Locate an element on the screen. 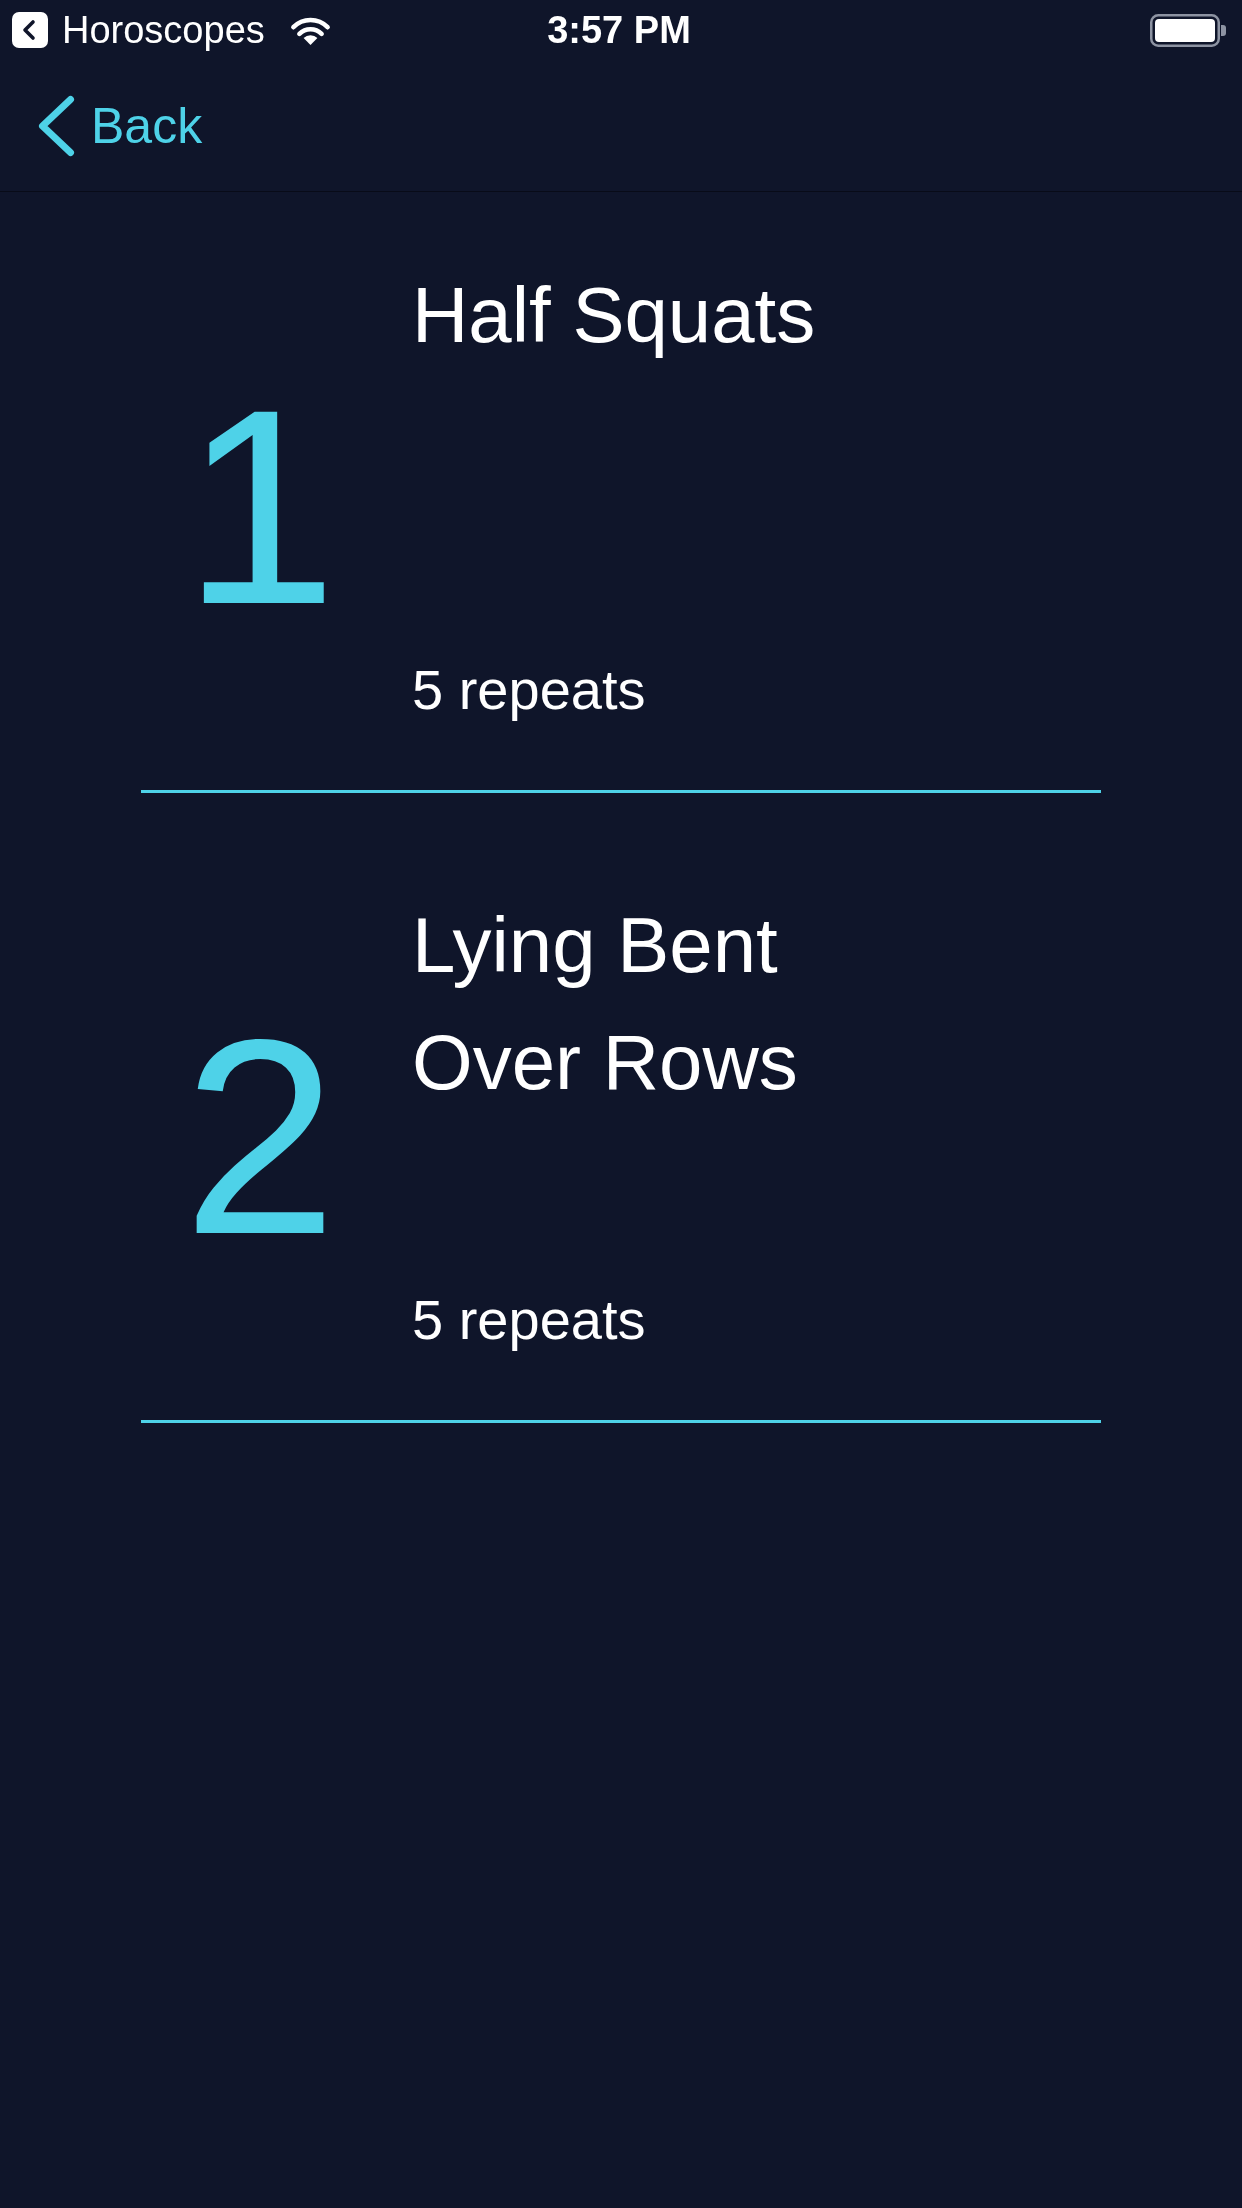 The width and height of the screenshot is (1242, 2208). status-time: 3:57 PM is located at coordinates (619, 30).